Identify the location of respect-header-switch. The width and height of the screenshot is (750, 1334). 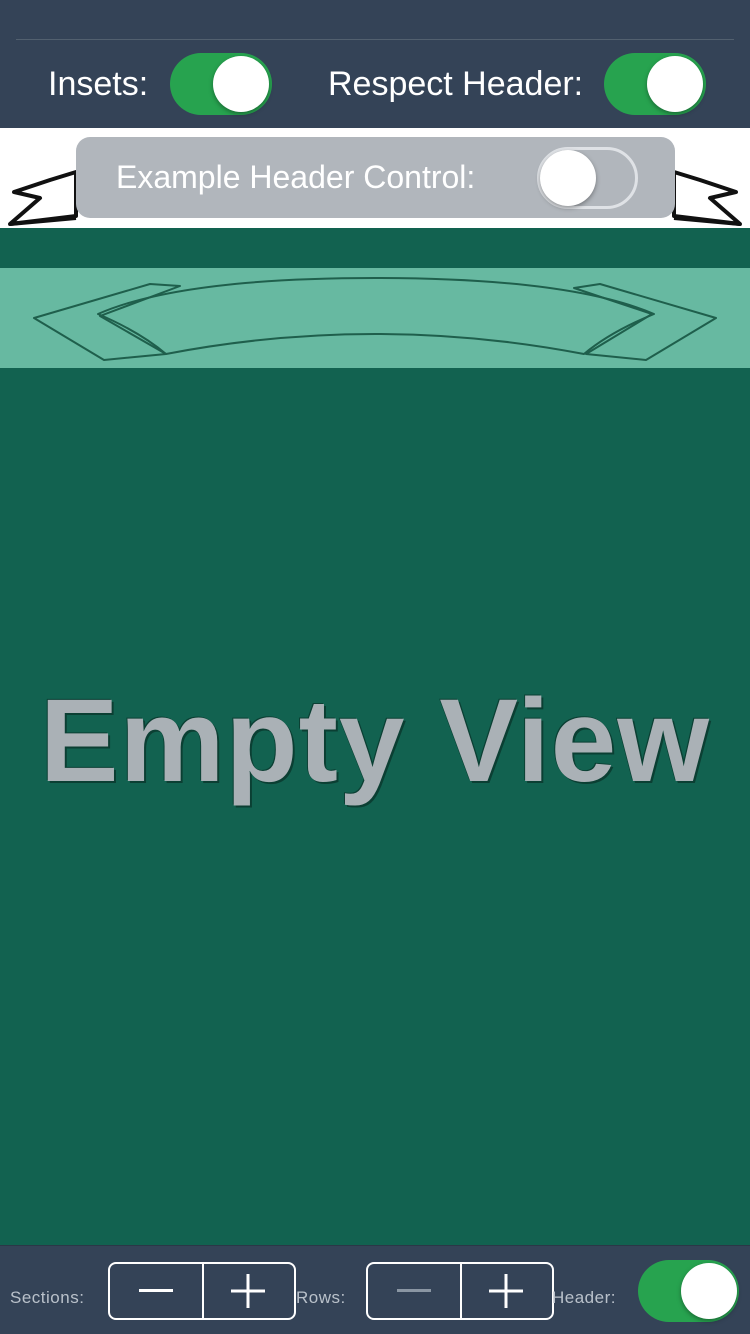
(655, 84).